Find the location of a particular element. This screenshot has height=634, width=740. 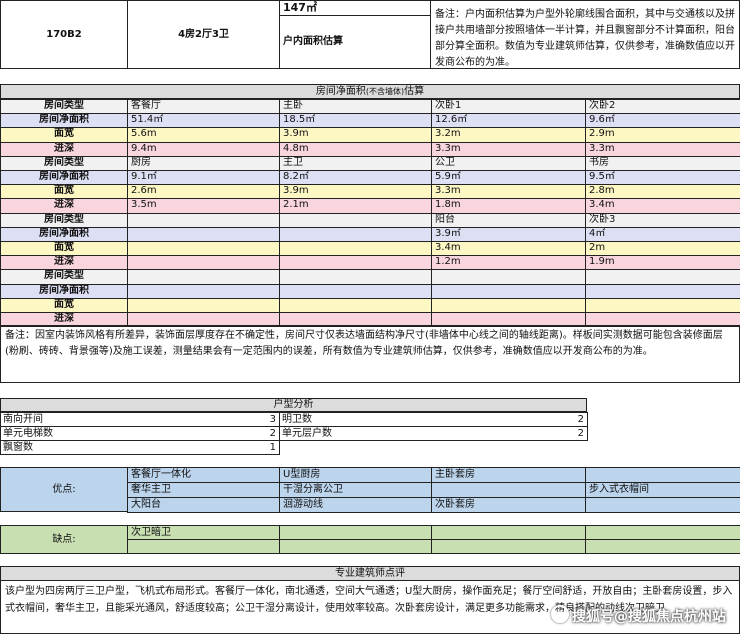

rooms-cell-area: 18.5㎡ is located at coordinates (355, 121).